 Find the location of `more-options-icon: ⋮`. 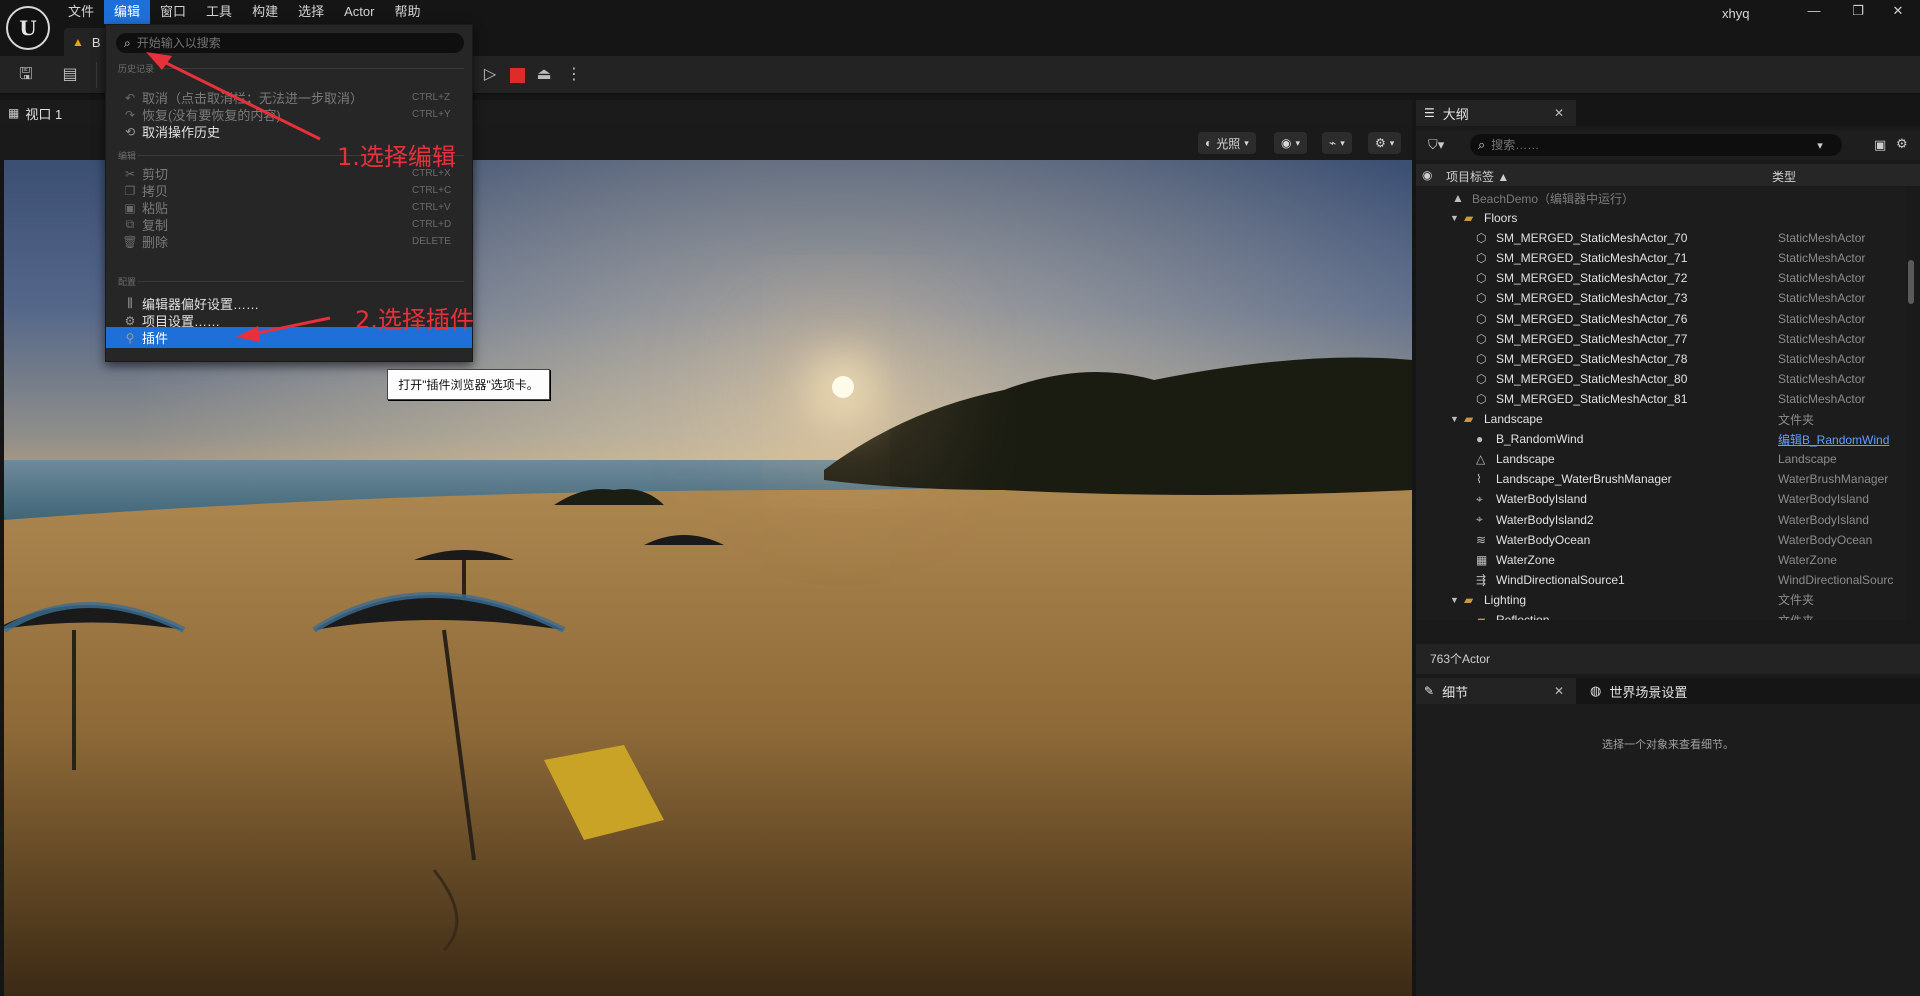

more-options-icon: ⋮ is located at coordinates (574, 75).